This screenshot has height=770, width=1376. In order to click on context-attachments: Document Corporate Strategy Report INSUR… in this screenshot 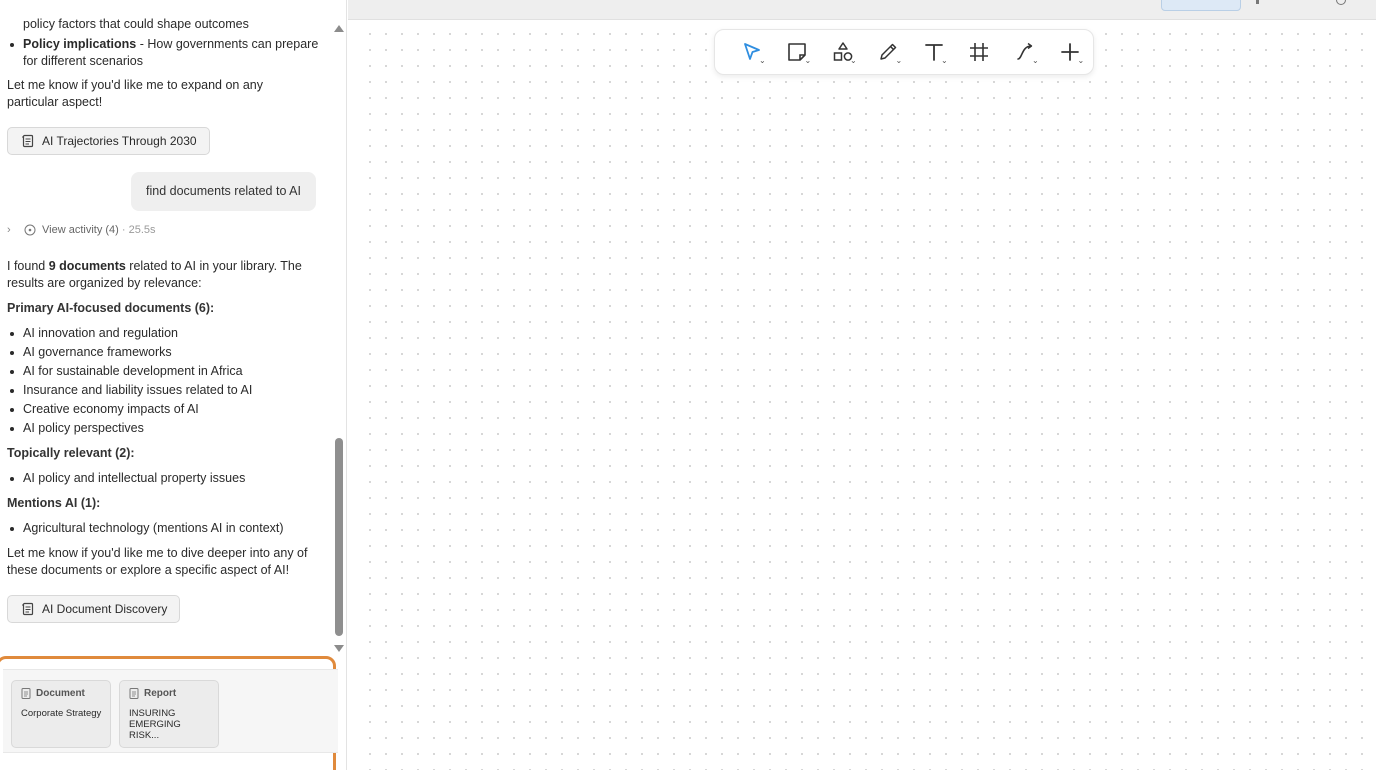, I will do `click(170, 711)`.